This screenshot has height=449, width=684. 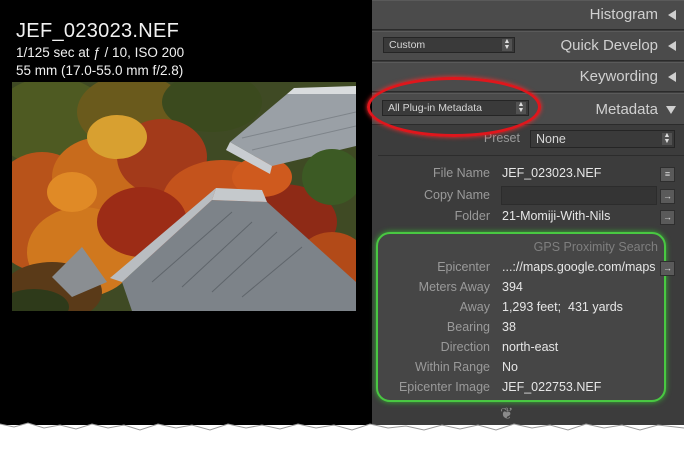 What do you see at coordinates (531, 155) in the screenshot?
I see `divider` at bounding box center [531, 155].